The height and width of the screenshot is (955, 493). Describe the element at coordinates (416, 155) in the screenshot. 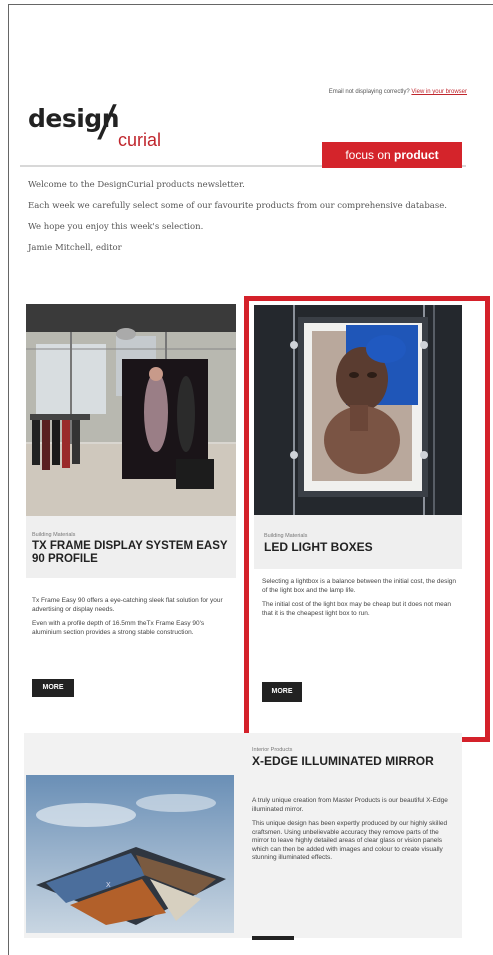

I see `focus-tab-bold: product` at that location.